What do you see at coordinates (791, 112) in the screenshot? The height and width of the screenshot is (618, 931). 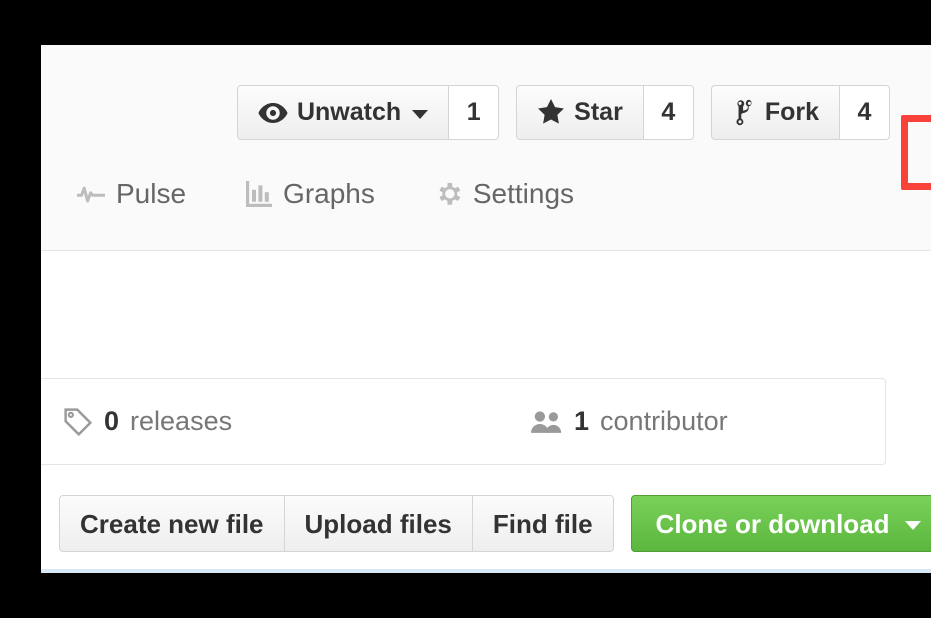 I see `fork-label: Fork` at bounding box center [791, 112].